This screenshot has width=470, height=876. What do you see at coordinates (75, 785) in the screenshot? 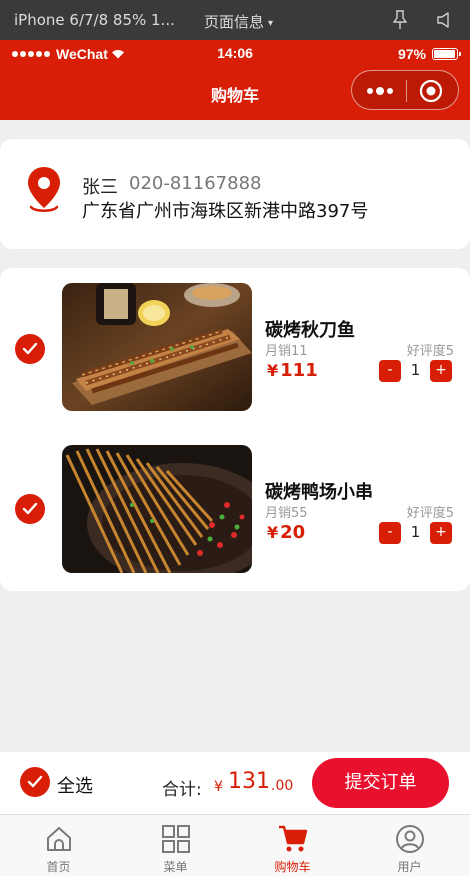
I see `select-all-label: 全选` at bounding box center [75, 785].